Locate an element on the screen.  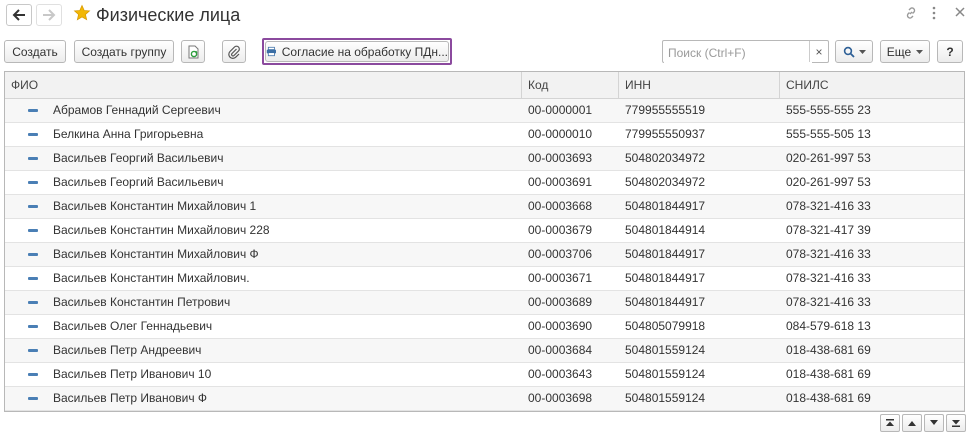
more-button: Еще is located at coordinates (905, 51).